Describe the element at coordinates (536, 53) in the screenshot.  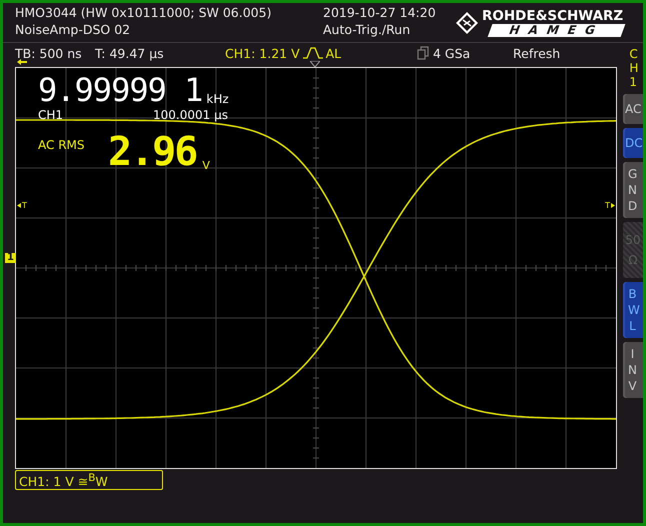
I see `acquisition-mode: Refresh` at that location.